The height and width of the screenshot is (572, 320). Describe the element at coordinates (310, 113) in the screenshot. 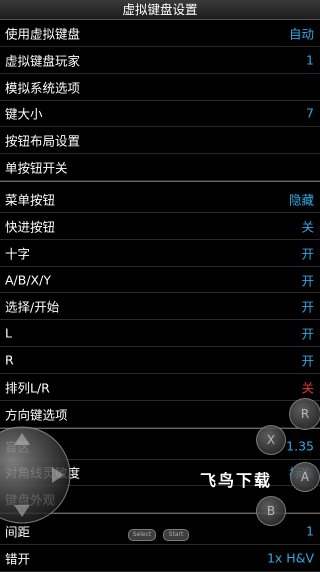

I see `setting-value: 7` at that location.